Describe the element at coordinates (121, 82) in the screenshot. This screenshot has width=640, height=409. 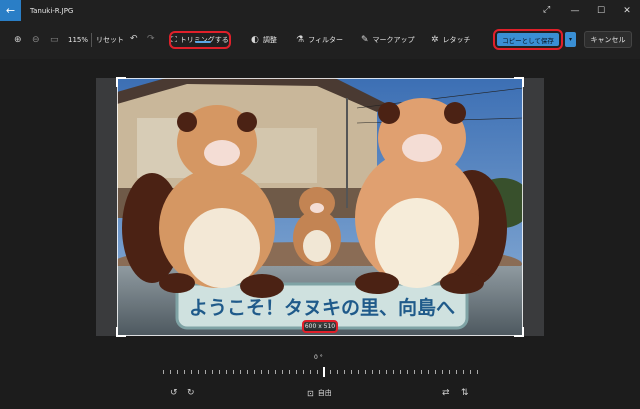
I see `crop-handle-top-left` at that location.